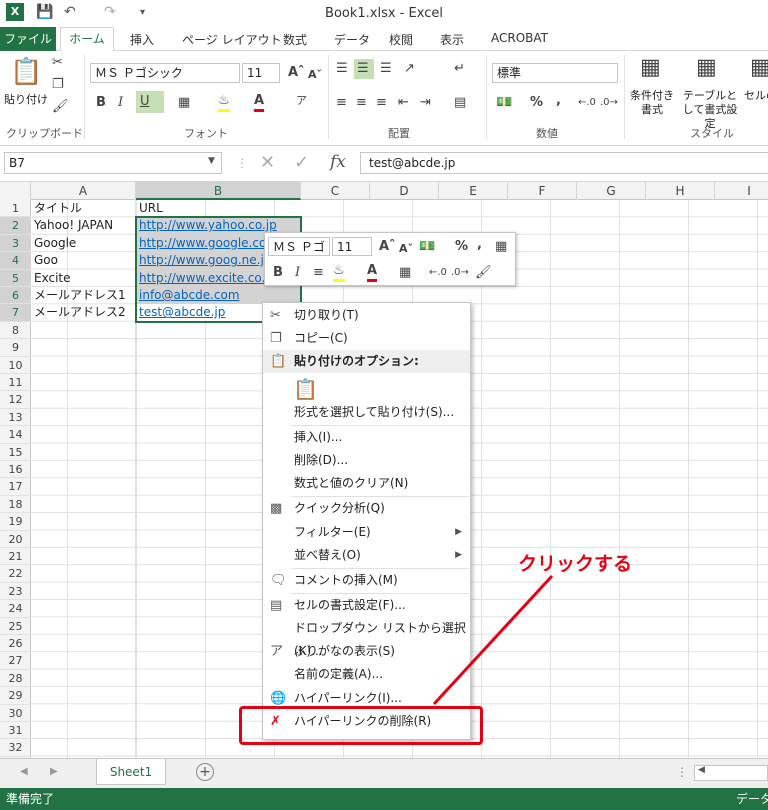 The image size is (768, 810). What do you see at coordinates (15, 592) in the screenshot?
I see `row-header-item: 23` at bounding box center [15, 592].